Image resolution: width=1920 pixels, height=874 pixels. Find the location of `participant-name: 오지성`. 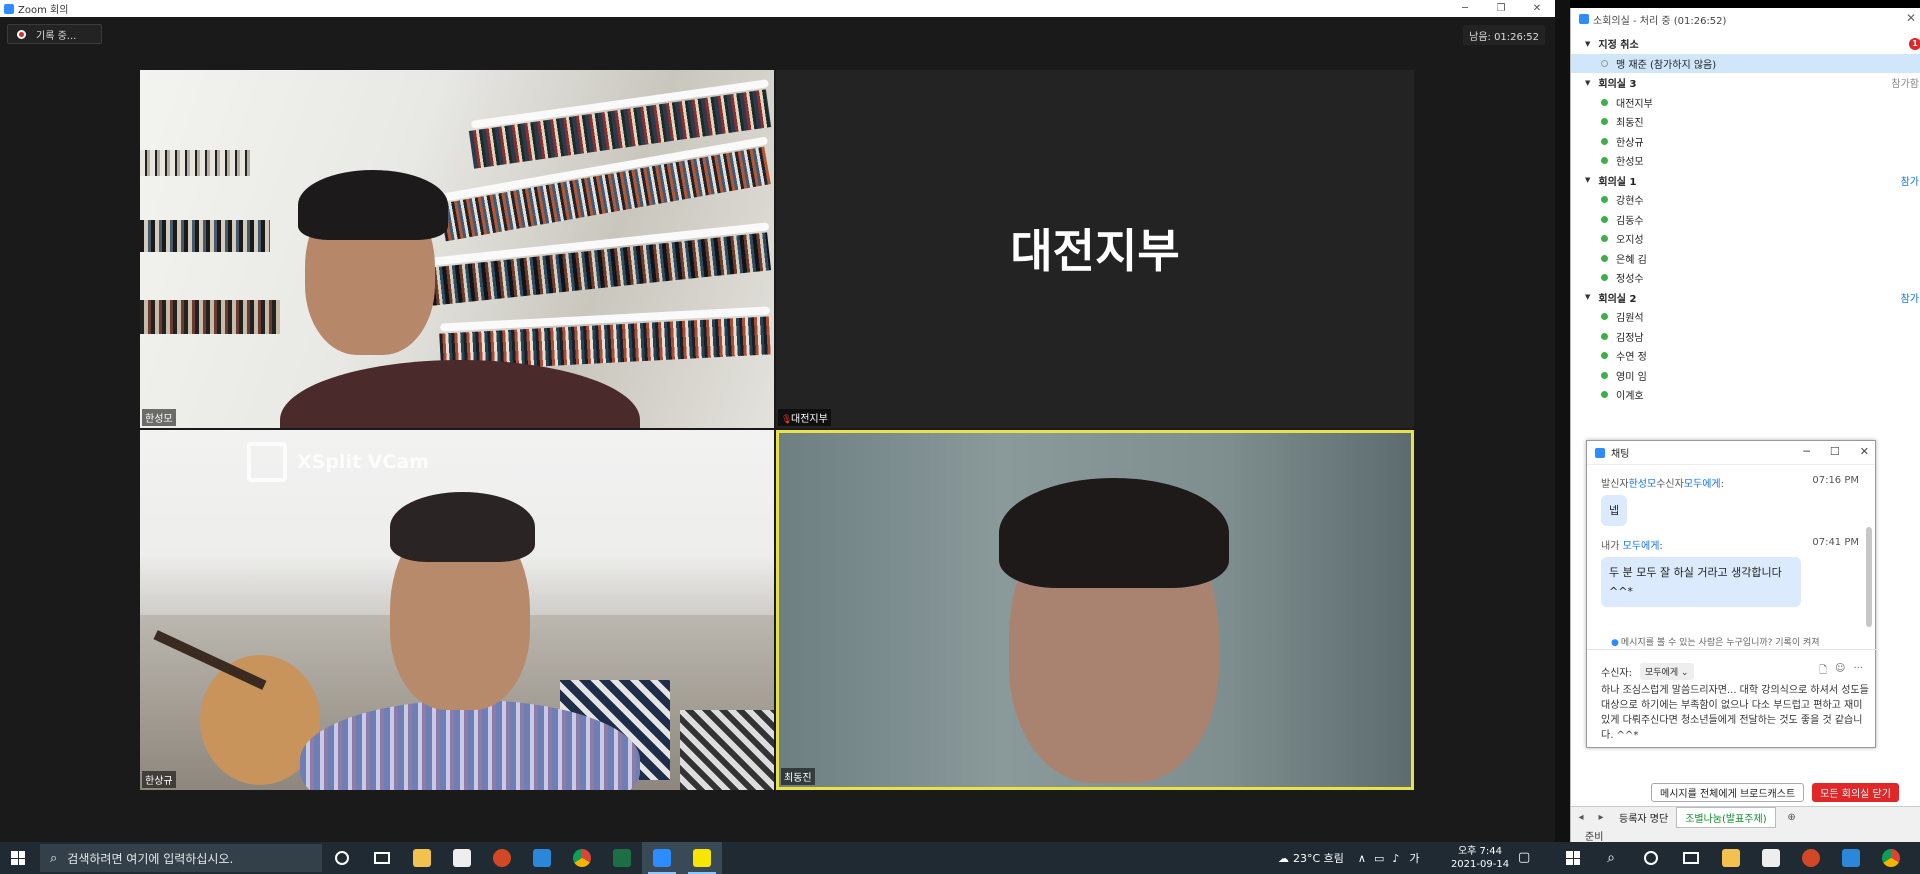

participant-name: 오지성 is located at coordinates (1630, 241).